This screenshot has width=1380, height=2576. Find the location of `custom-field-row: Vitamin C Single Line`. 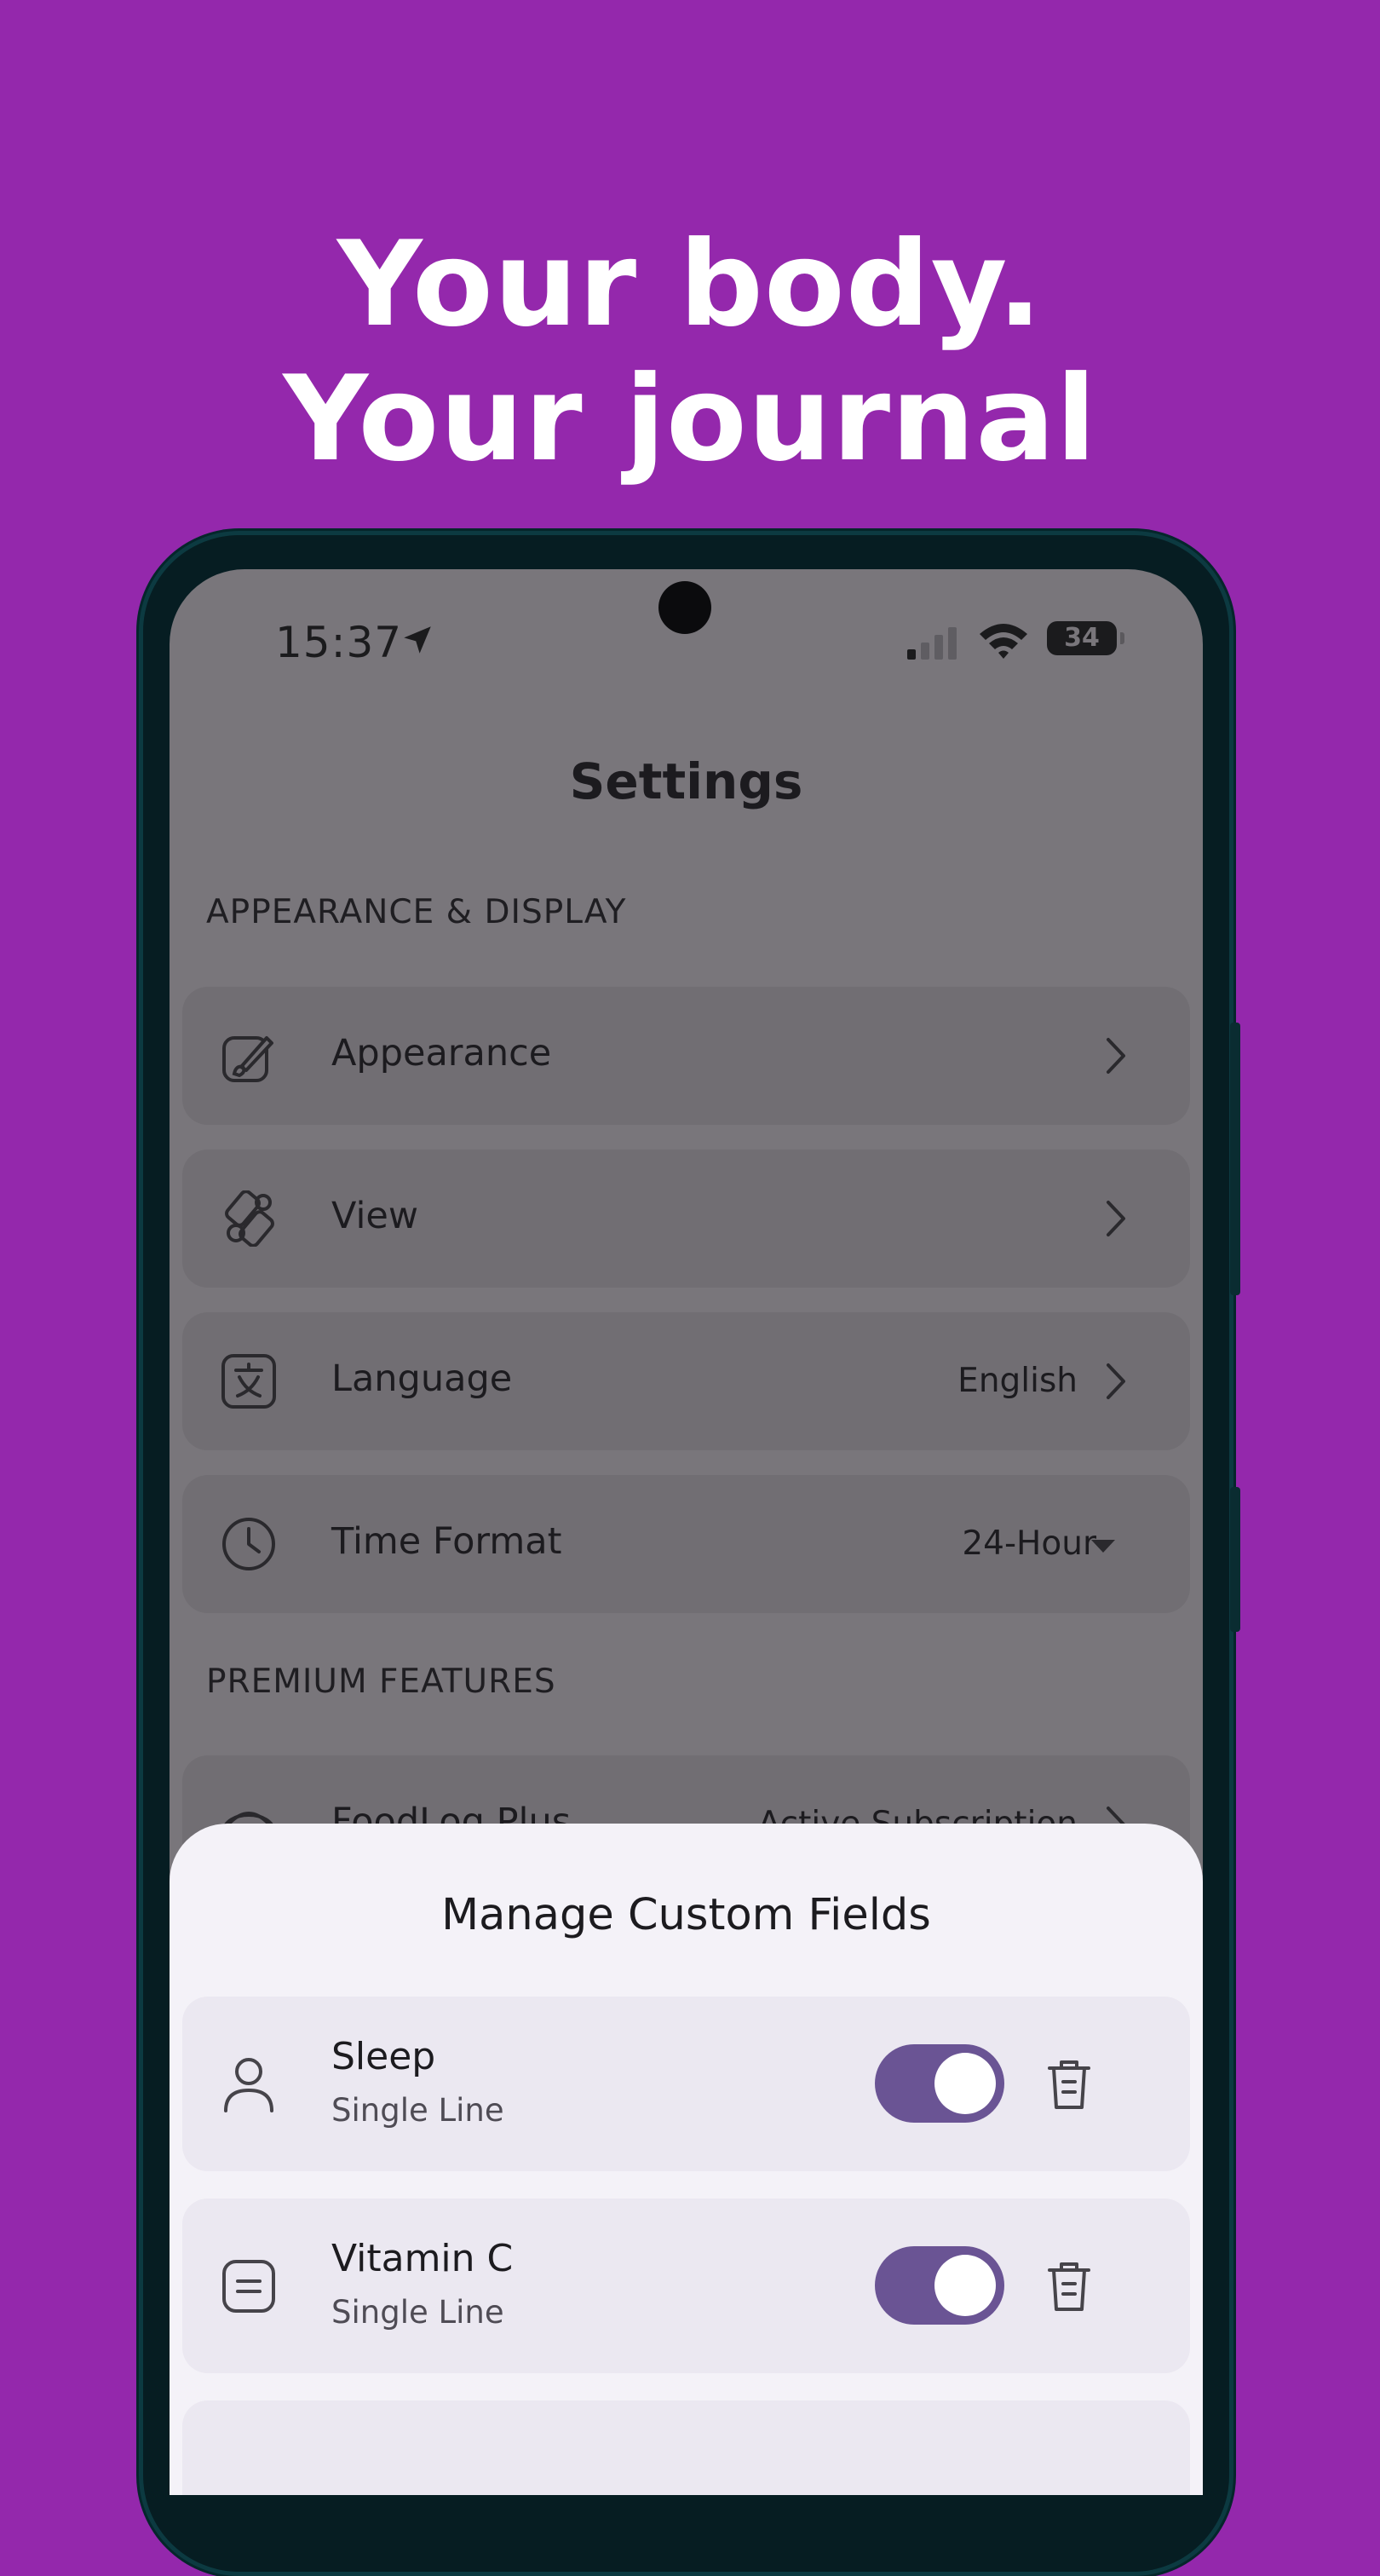

custom-field-row: Vitamin C Single Line is located at coordinates (686, 2286).